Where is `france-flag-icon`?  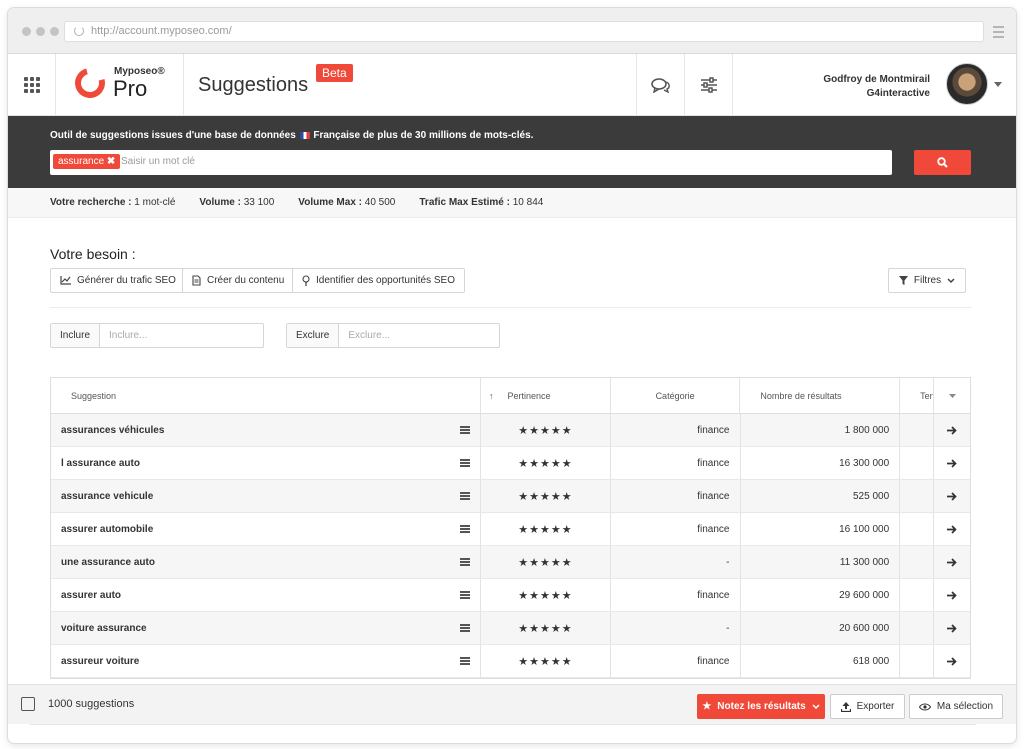
france-flag-icon is located at coordinates (304, 135).